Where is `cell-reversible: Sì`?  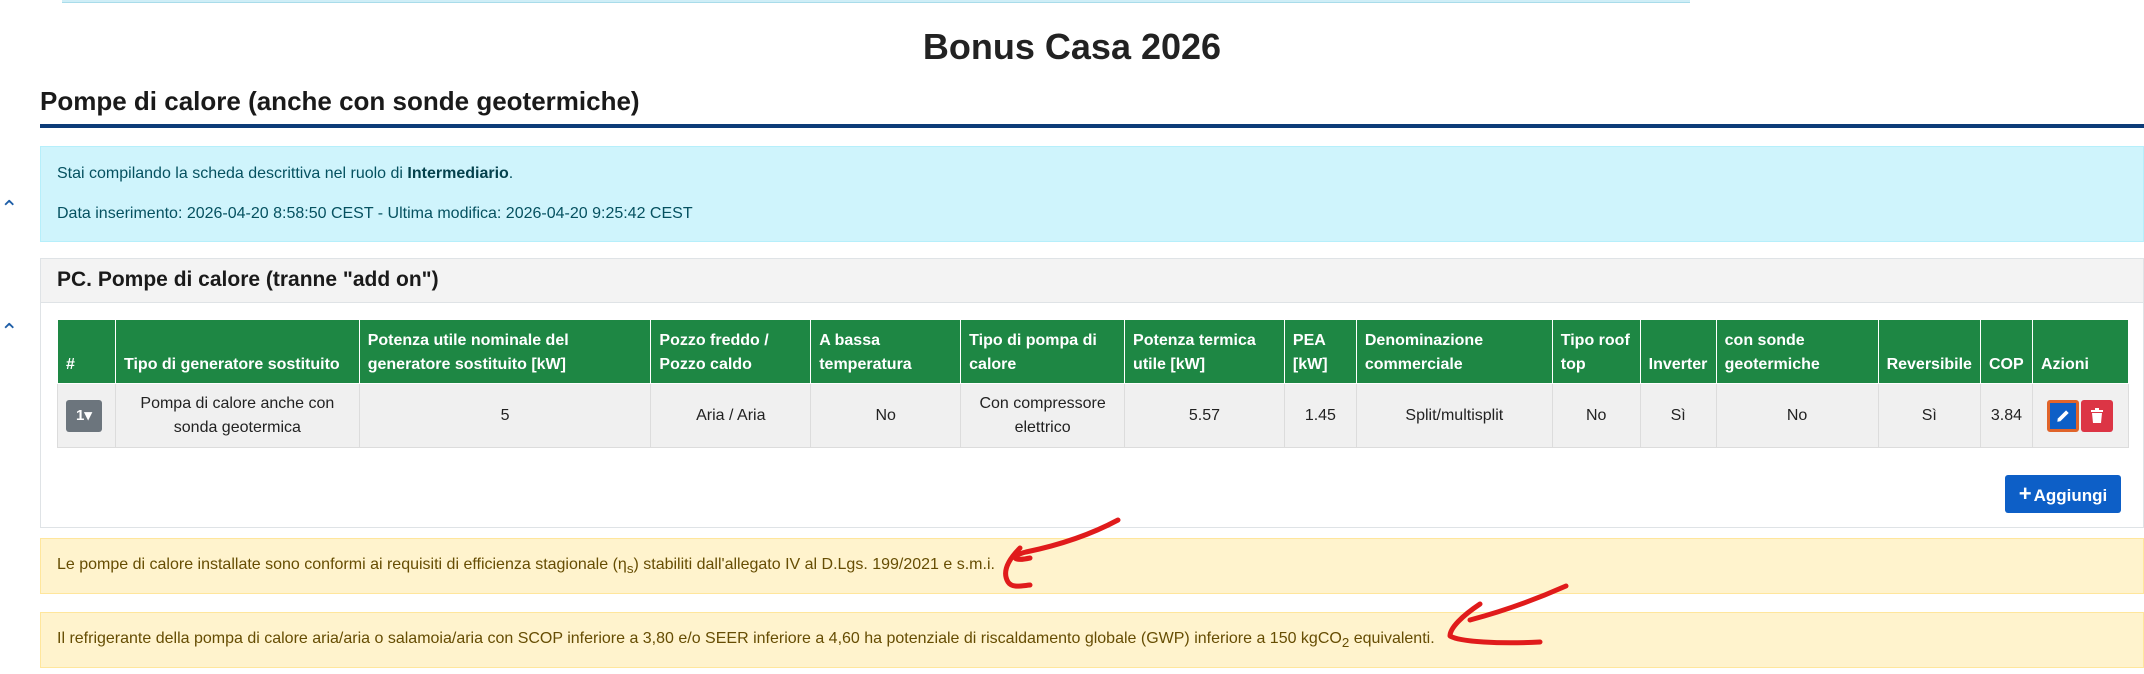 cell-reversible: Sì is located at coordinates (1929, 415).